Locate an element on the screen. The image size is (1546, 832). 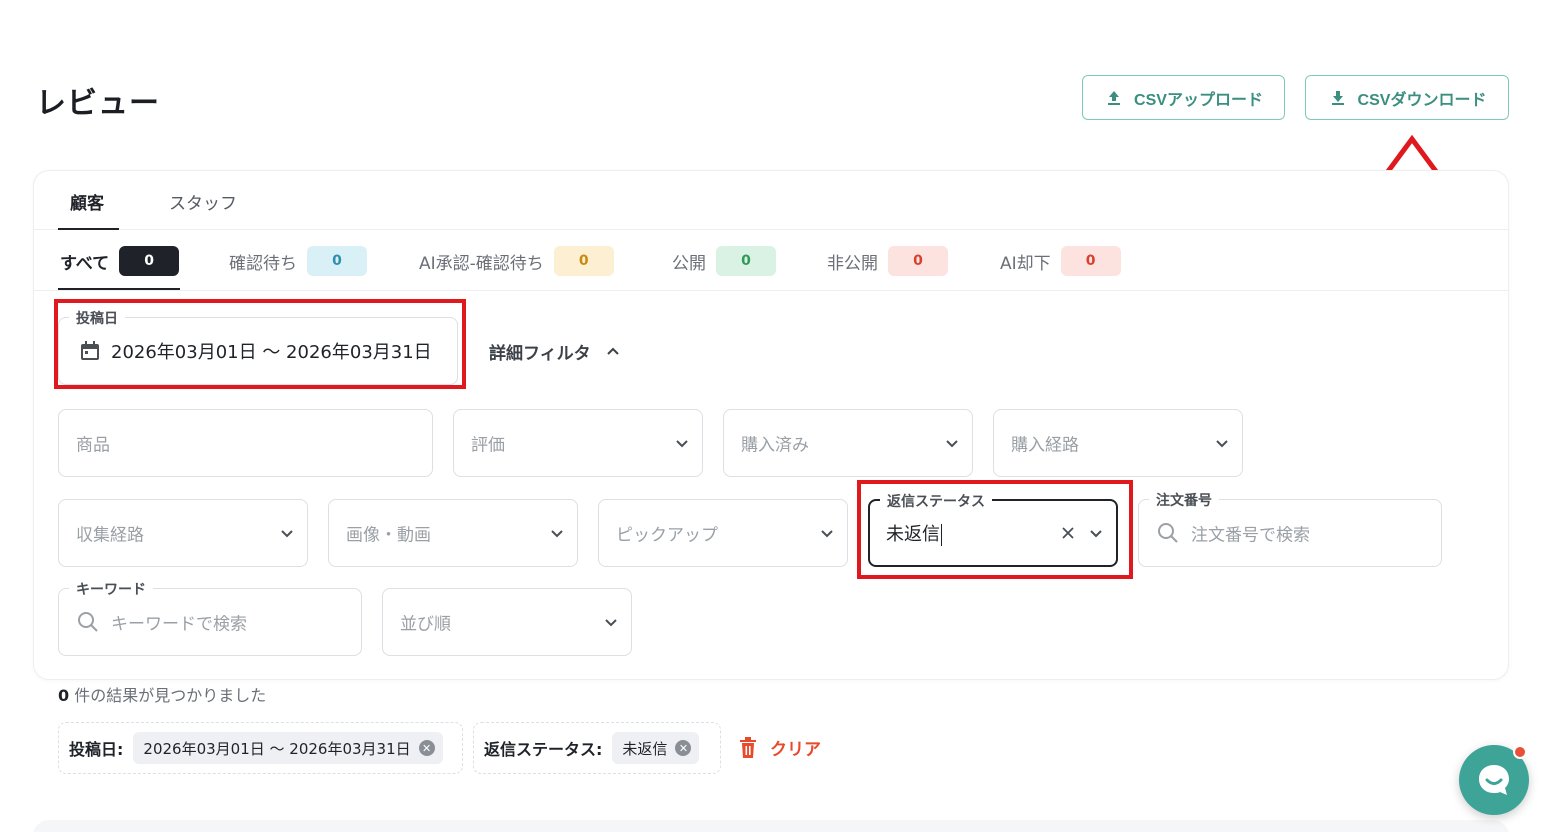
purchase-channel-placeholder: 購入経路 is located at coordinates (1045, 445).